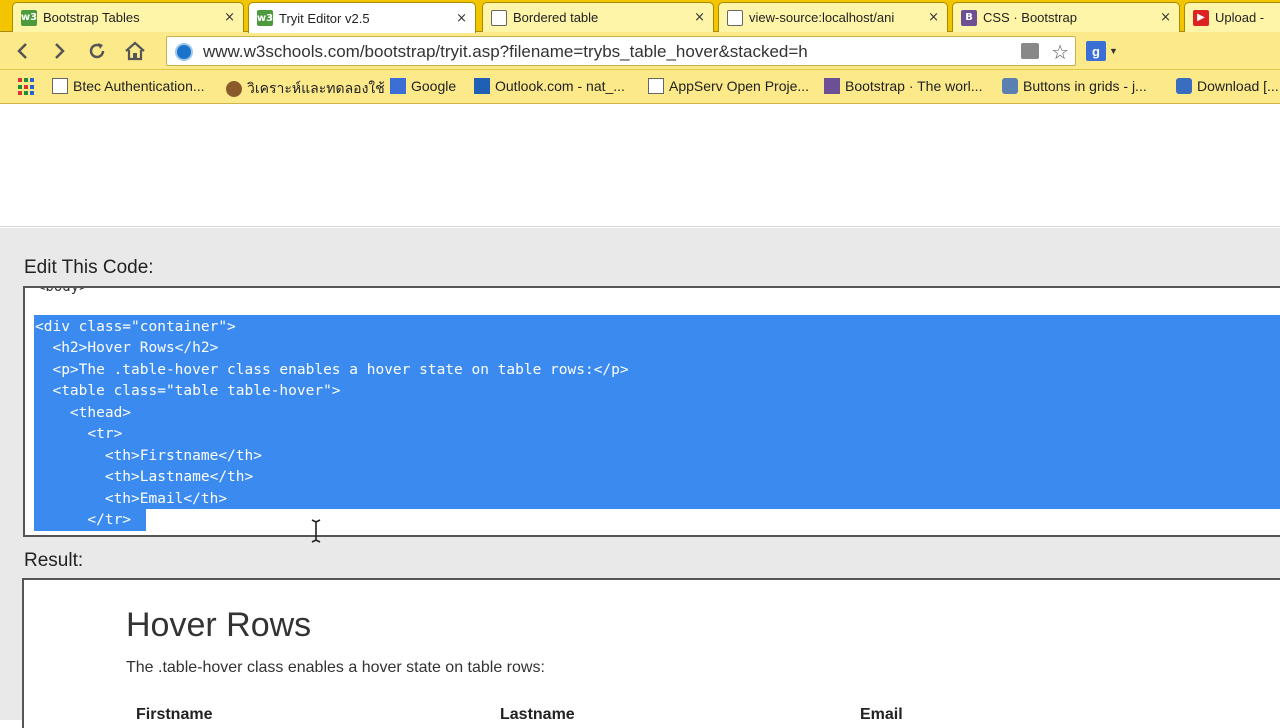  I want to click on code-line: <th>Firstname</th>, so click(148, 456).